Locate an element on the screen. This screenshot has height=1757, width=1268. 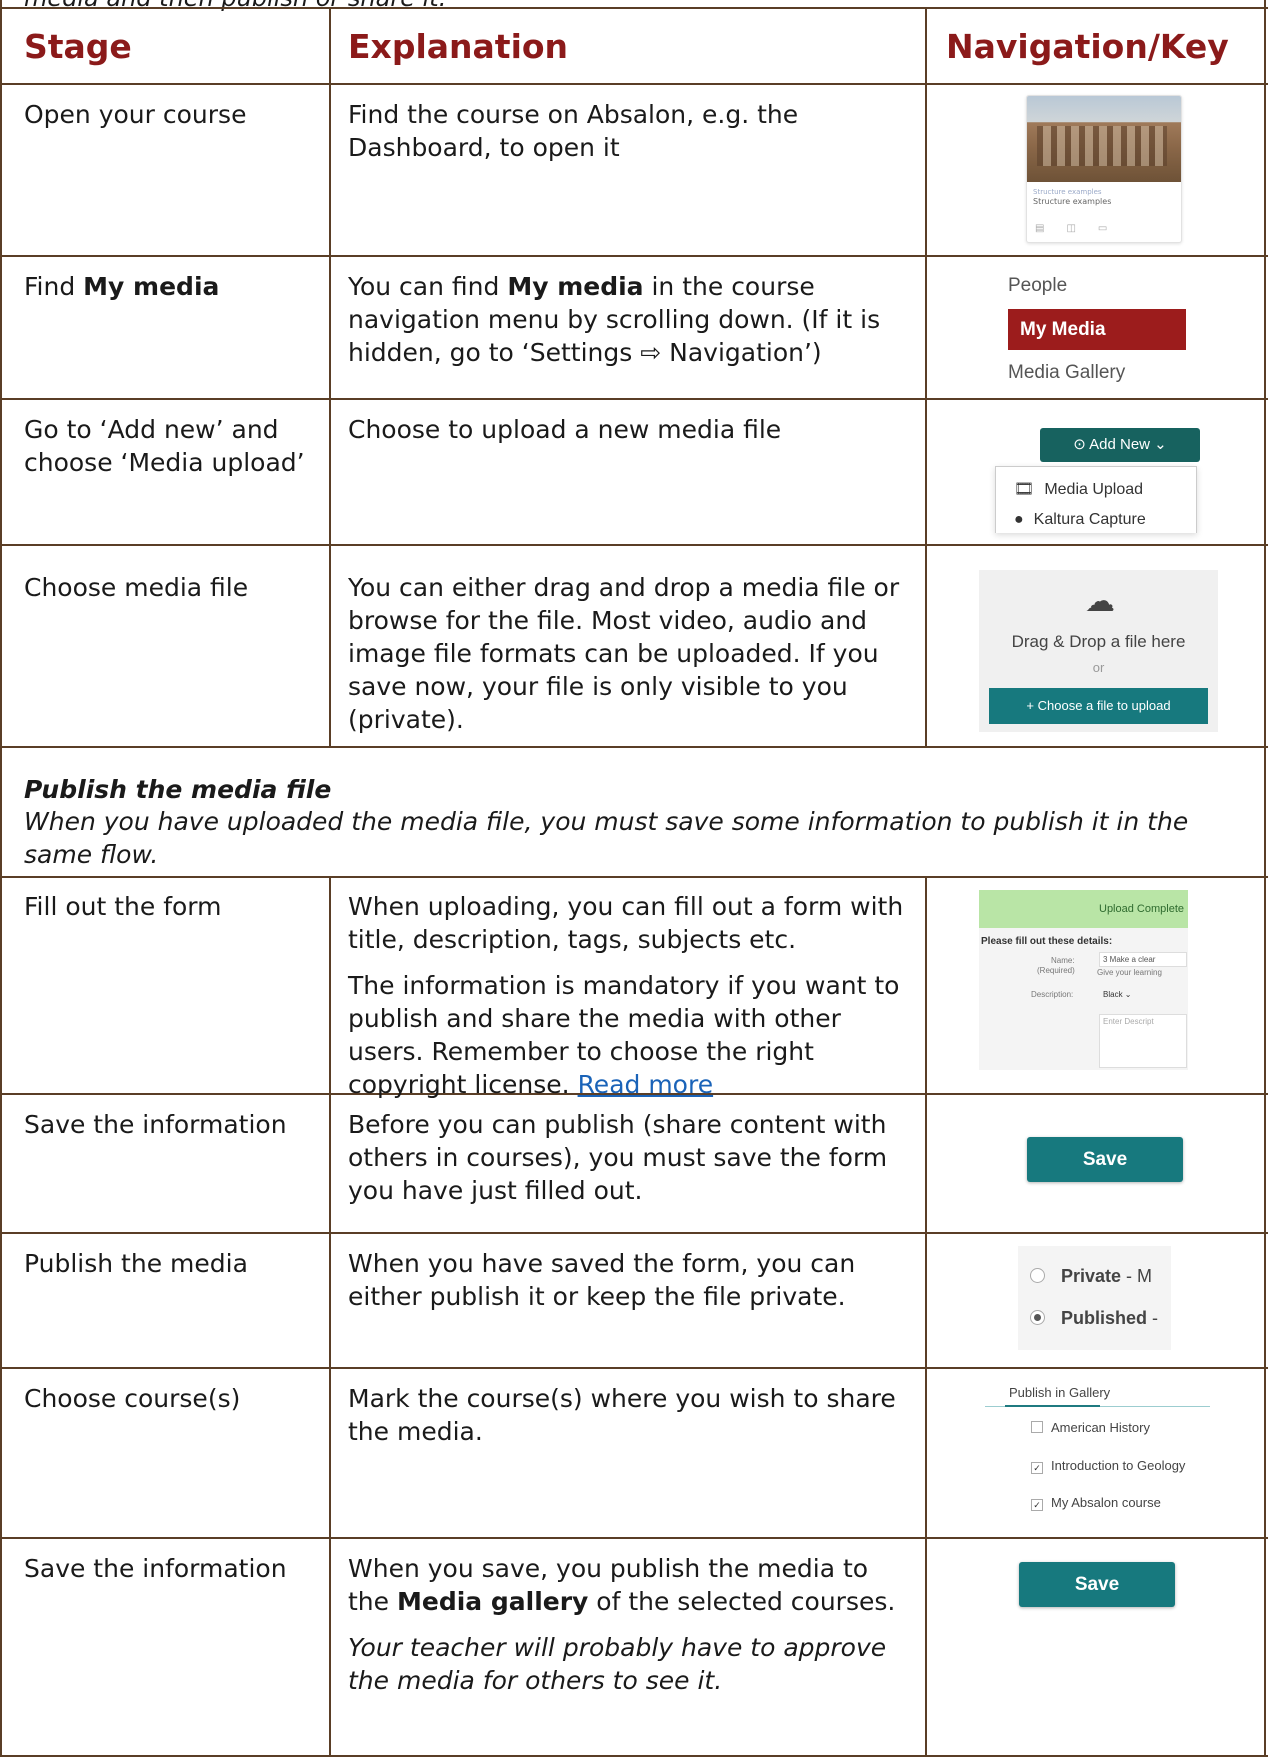
visibility-radios: Private - M Published - is located at coordinates (1094, 1298).